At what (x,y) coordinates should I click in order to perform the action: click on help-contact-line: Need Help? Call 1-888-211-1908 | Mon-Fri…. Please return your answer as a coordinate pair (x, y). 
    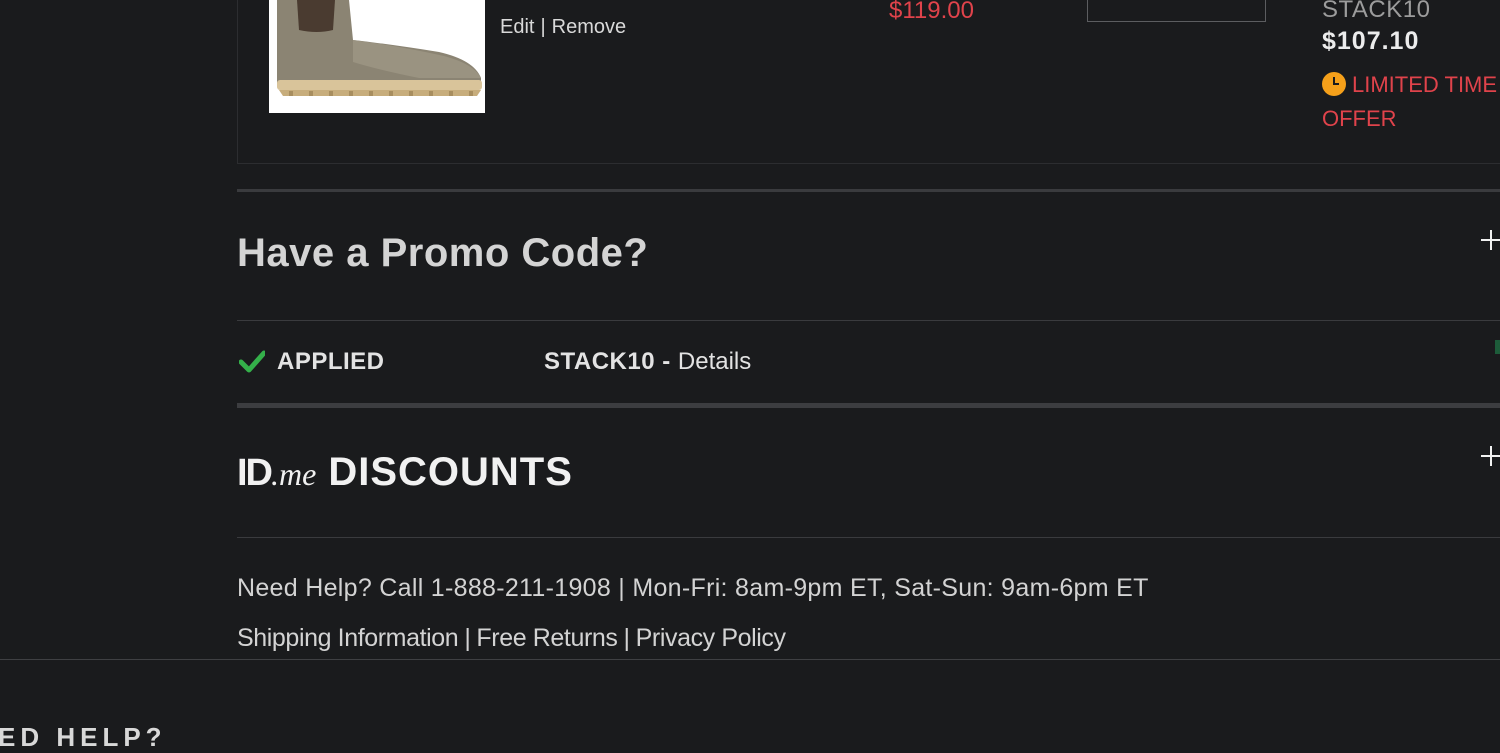
    Looking at the image, I should click on (693, 588).